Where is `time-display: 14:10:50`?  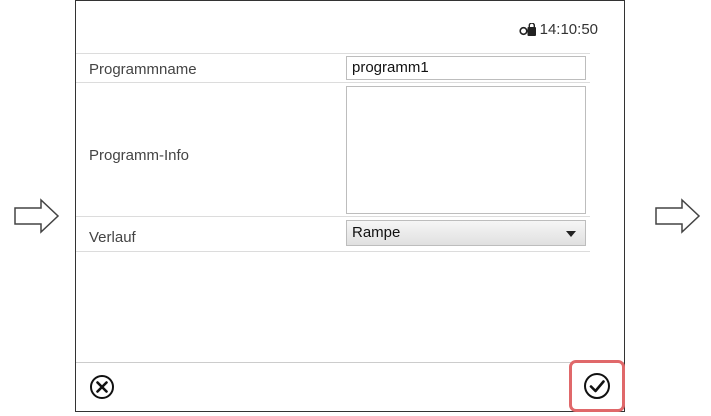 time-display: 14:10:50 is located at coordinates (568, 29).